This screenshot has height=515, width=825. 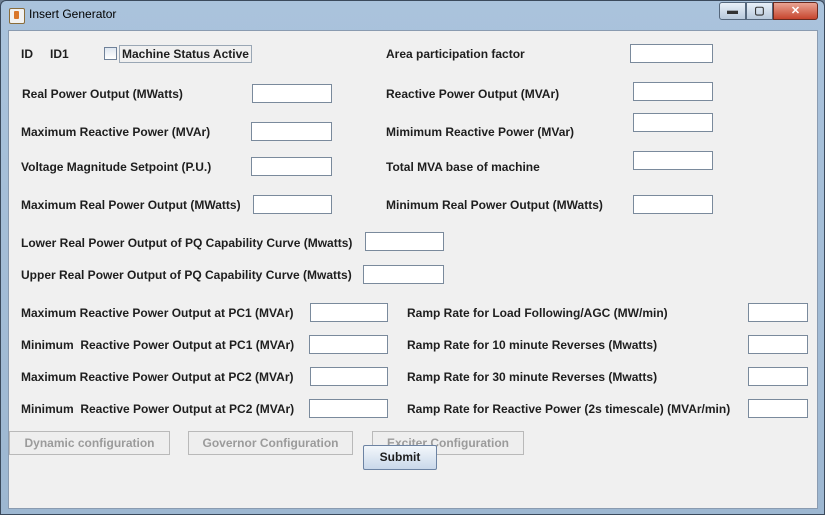 I want to click on max-real-power-label: Maximum Real Power Output (MWatts), so click(x=131, y=205).